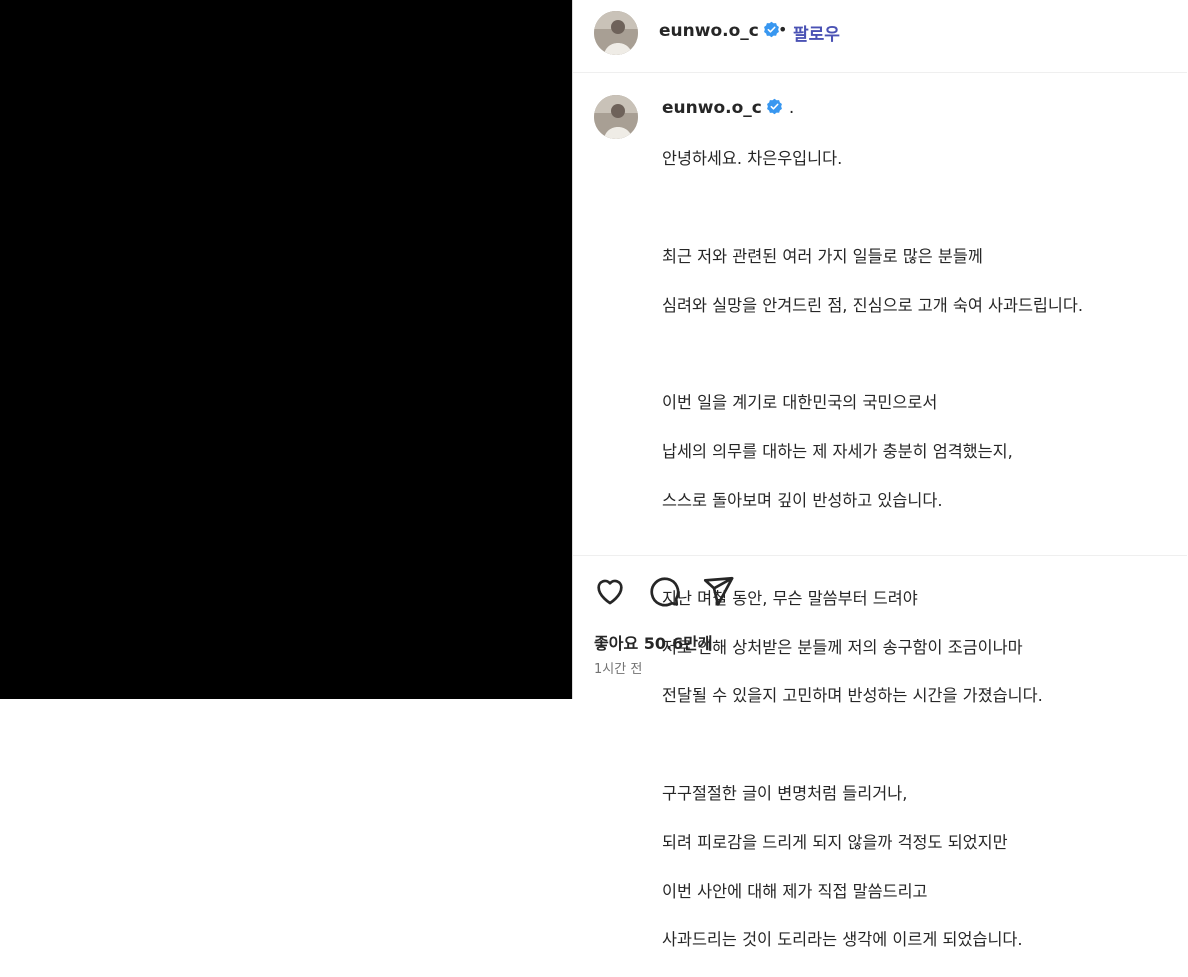  What do you see at coordinates (795, 891) in the screenshot?
I see `caption-line: 이번 사안에 대해 제가 직접 말씀드리고` at bounding box center [795, 891].